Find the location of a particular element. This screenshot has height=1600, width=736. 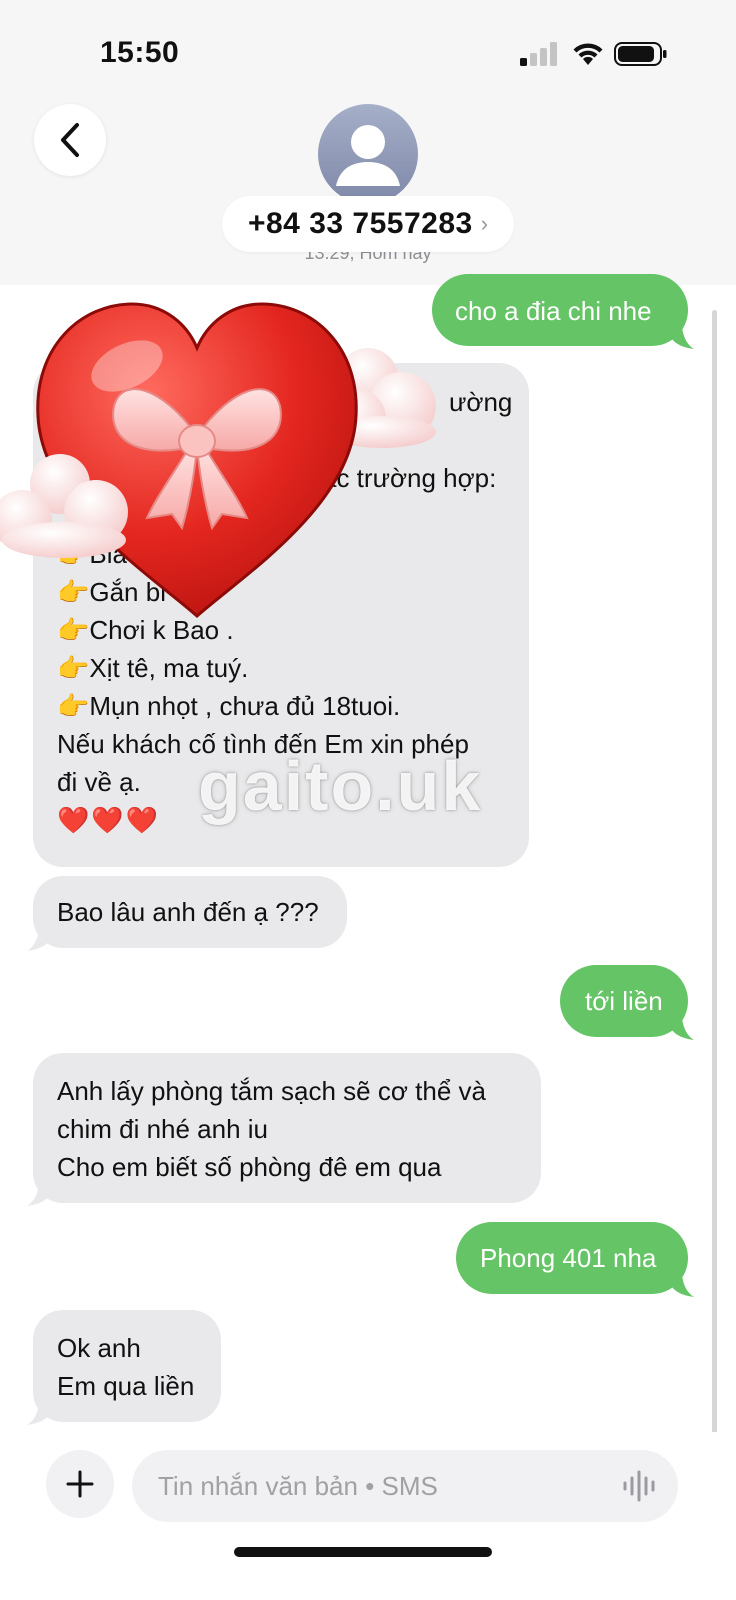

message-line: Phong 401 nha is located at coordinates (568, 1258).